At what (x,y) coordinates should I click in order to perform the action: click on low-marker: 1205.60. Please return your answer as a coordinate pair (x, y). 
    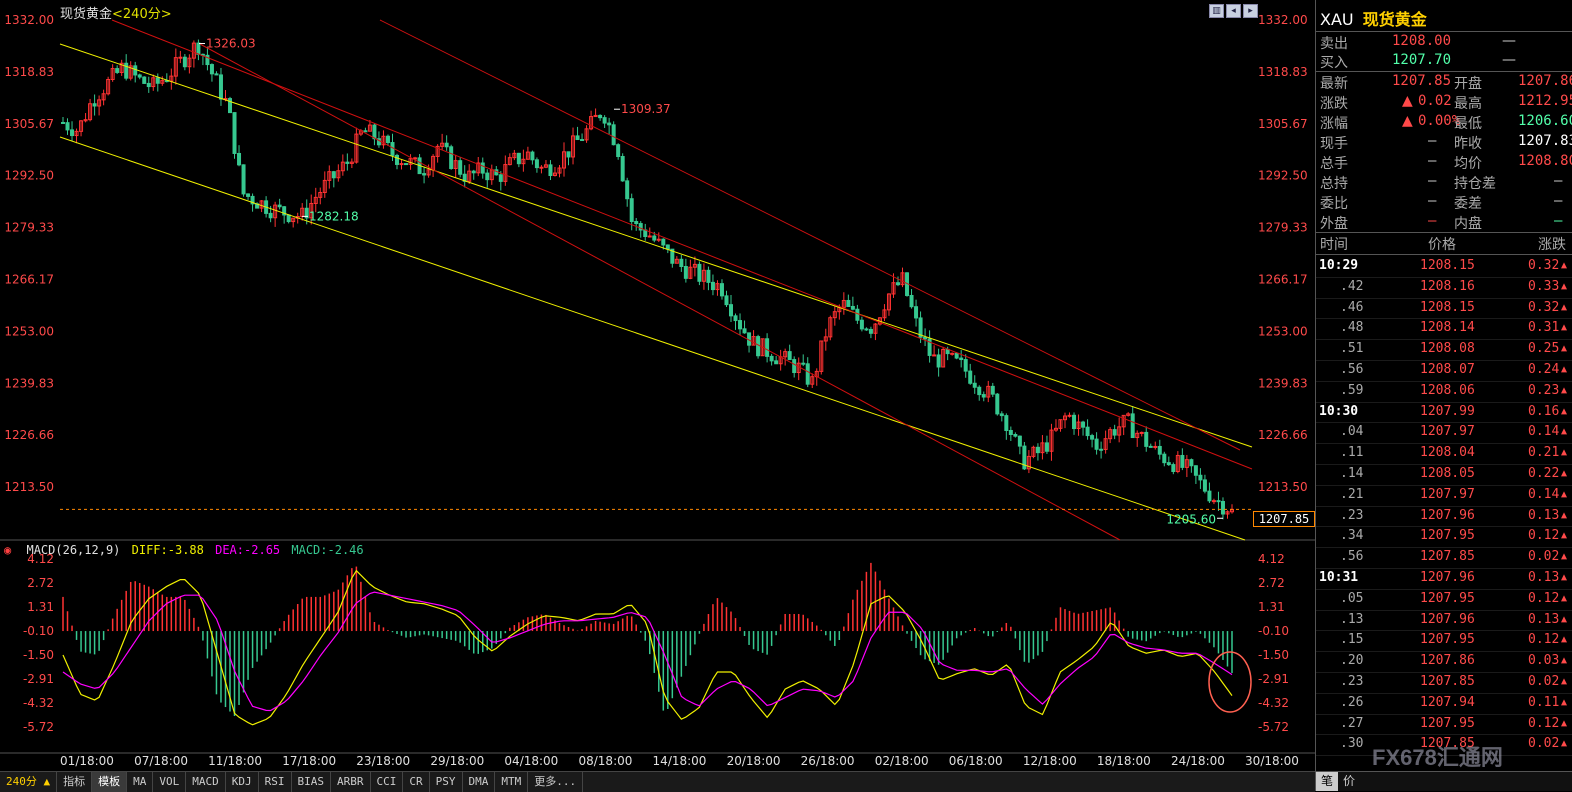
    Looking at the image, I should click on (1194, 519).